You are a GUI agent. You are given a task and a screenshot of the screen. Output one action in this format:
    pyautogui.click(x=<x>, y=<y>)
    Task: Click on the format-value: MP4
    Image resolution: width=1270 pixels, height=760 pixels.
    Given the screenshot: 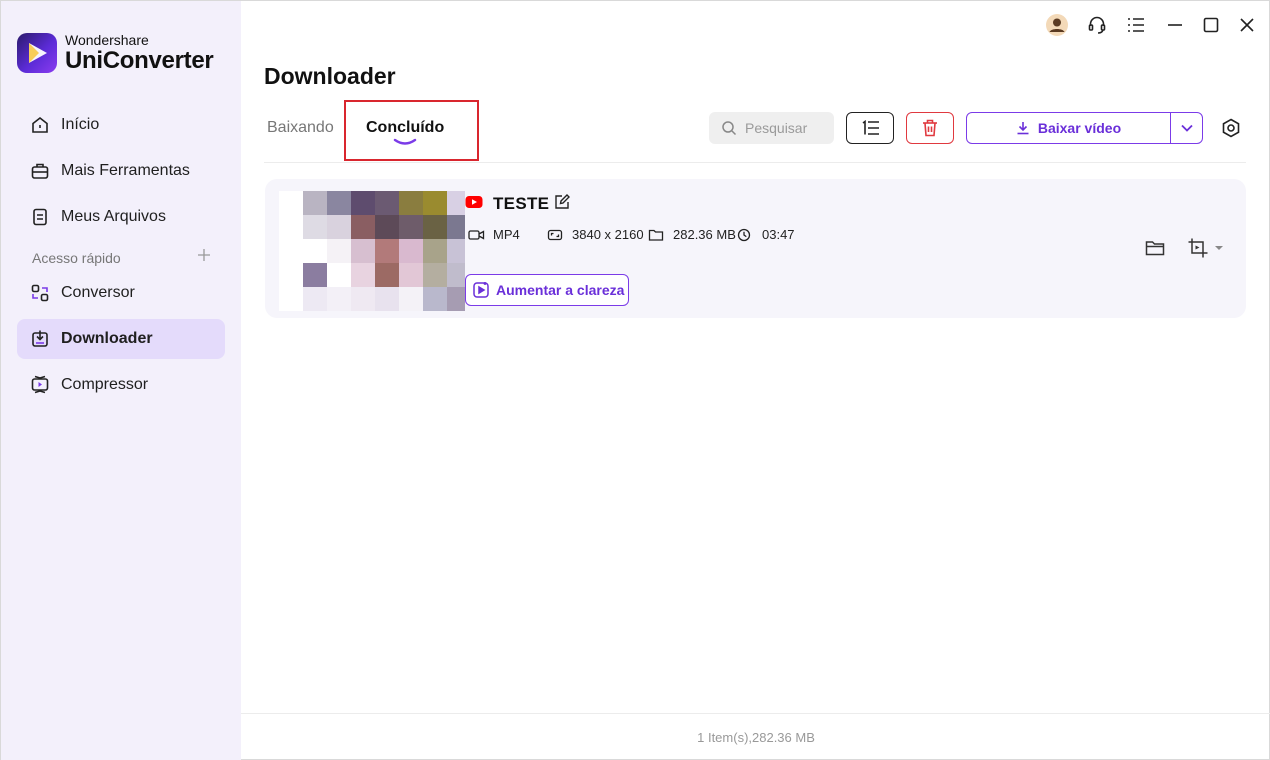 What is the action you would take?
    pyautogui.click(x=506, y=234)
    